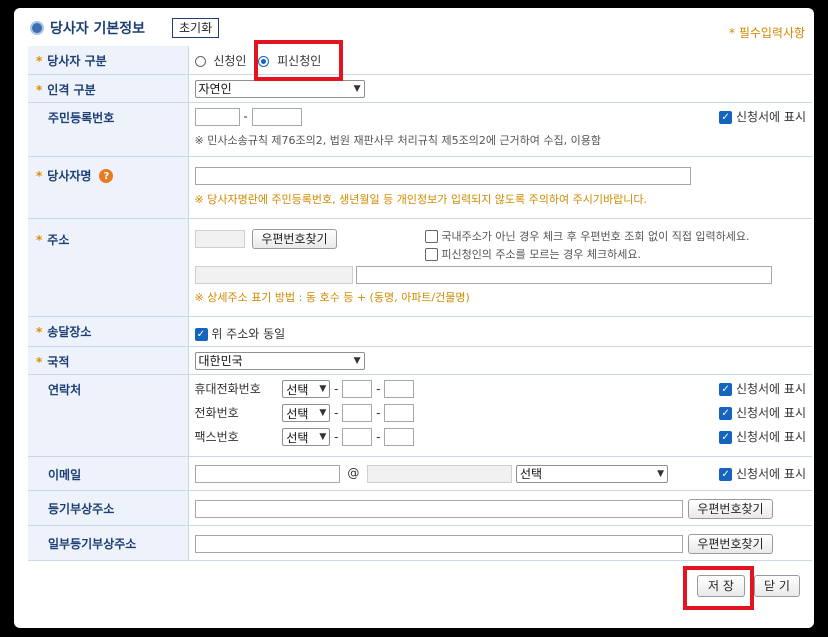  Describe the element at coordinates (65, 474) in the screenshot. I see `email-label: 이메일` at that location.